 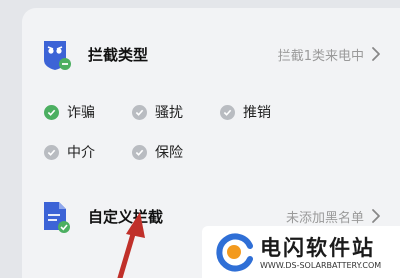 I want to click on custom-intercept-value: 未添加黑名单, so click(x=324, y=218).